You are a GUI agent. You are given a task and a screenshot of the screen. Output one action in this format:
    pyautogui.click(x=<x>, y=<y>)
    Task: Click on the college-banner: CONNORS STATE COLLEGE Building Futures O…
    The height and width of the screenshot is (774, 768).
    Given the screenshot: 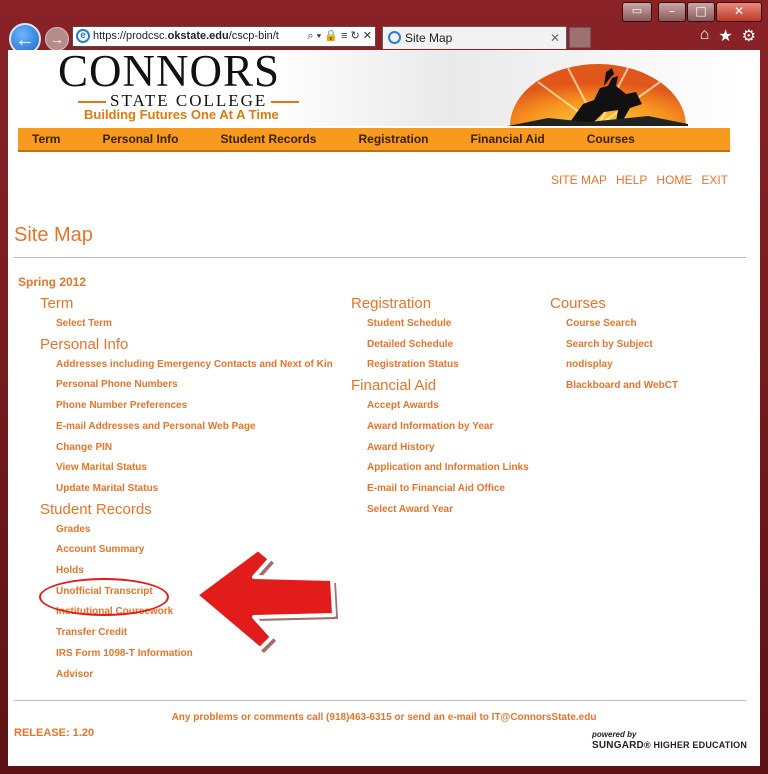 What is the action you would take?
    pyautogui.click(x=378, y=88)
    